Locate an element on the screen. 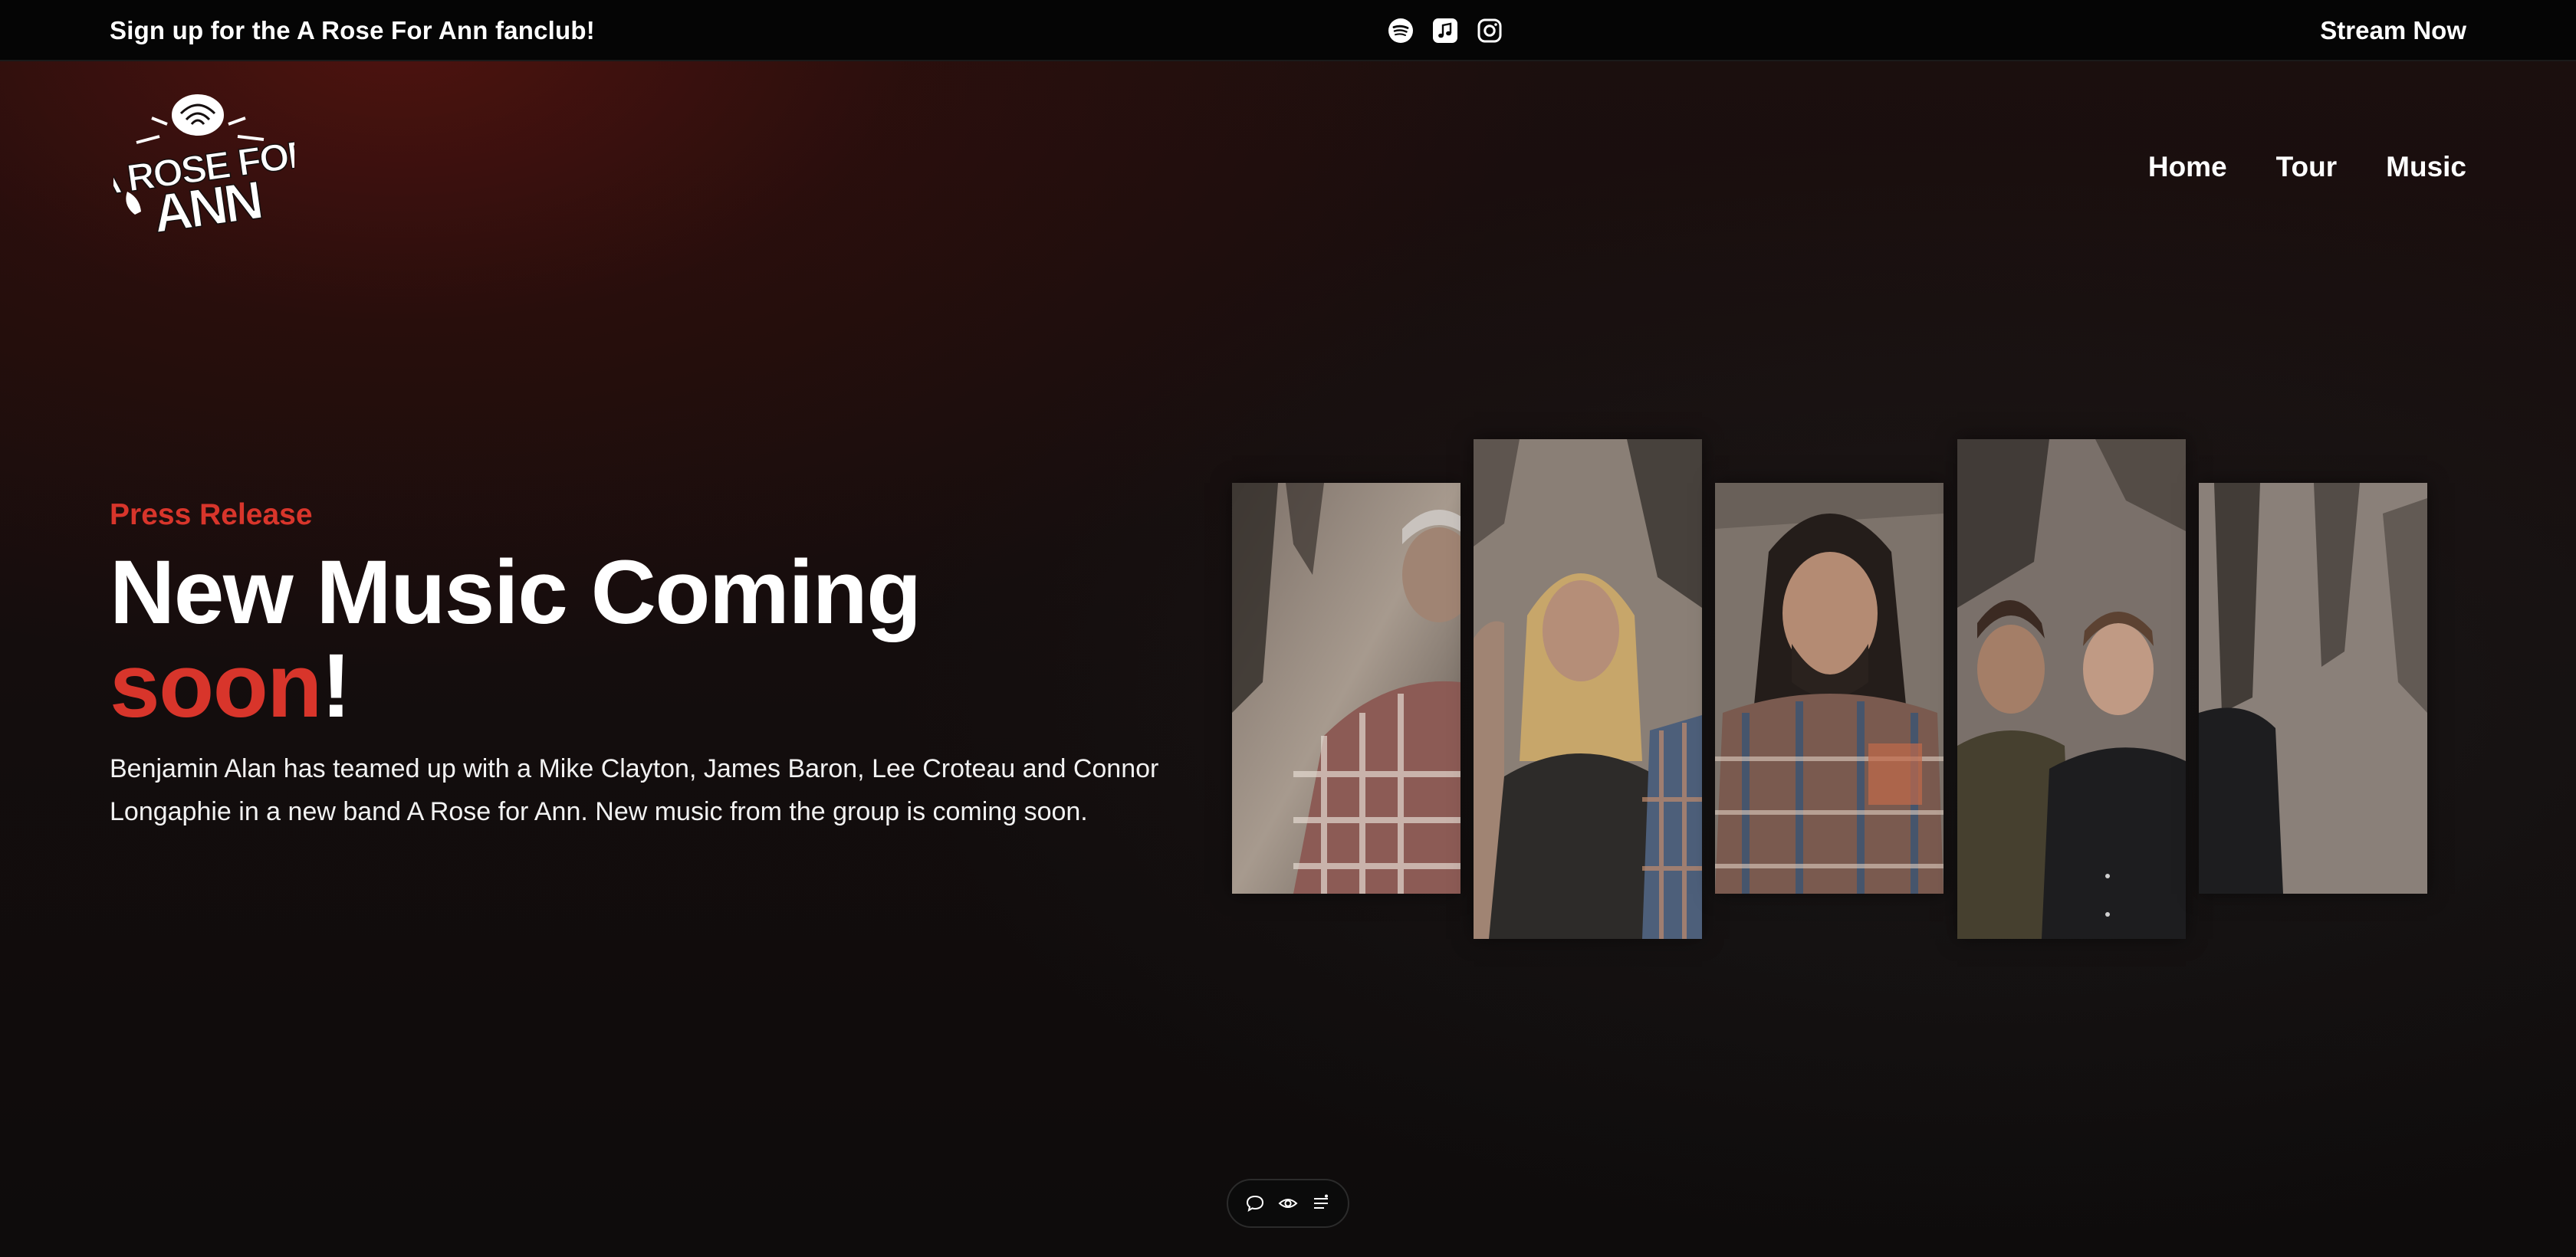 Image resolution: width=2576 pixels, height=1257 pixels. headline-main: New Music Coming is located at coordinates (516, 592).